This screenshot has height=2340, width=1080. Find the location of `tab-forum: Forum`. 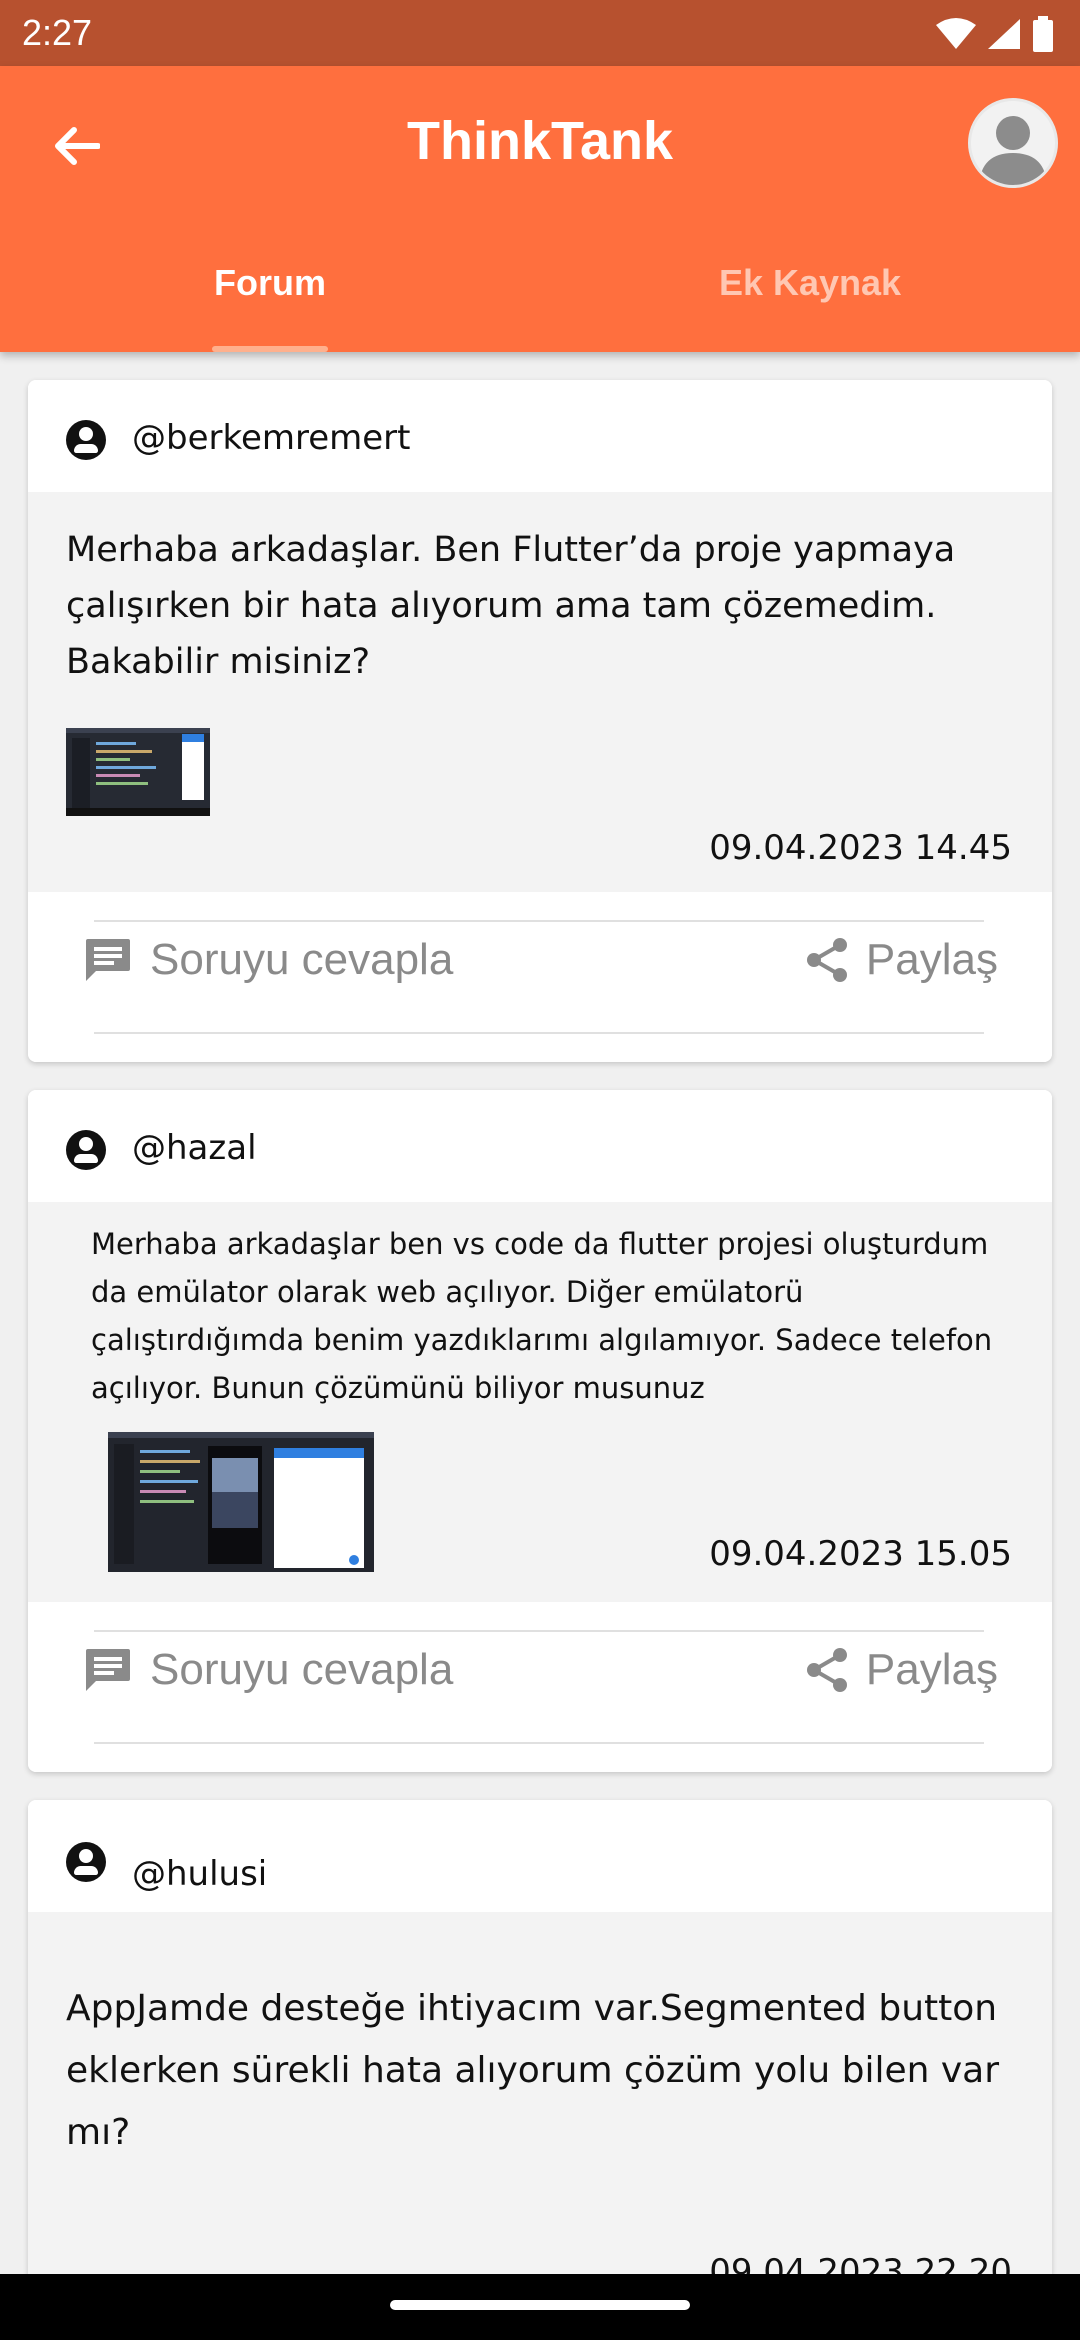

tab-forum: Forum is located at coordinates (270, 283).